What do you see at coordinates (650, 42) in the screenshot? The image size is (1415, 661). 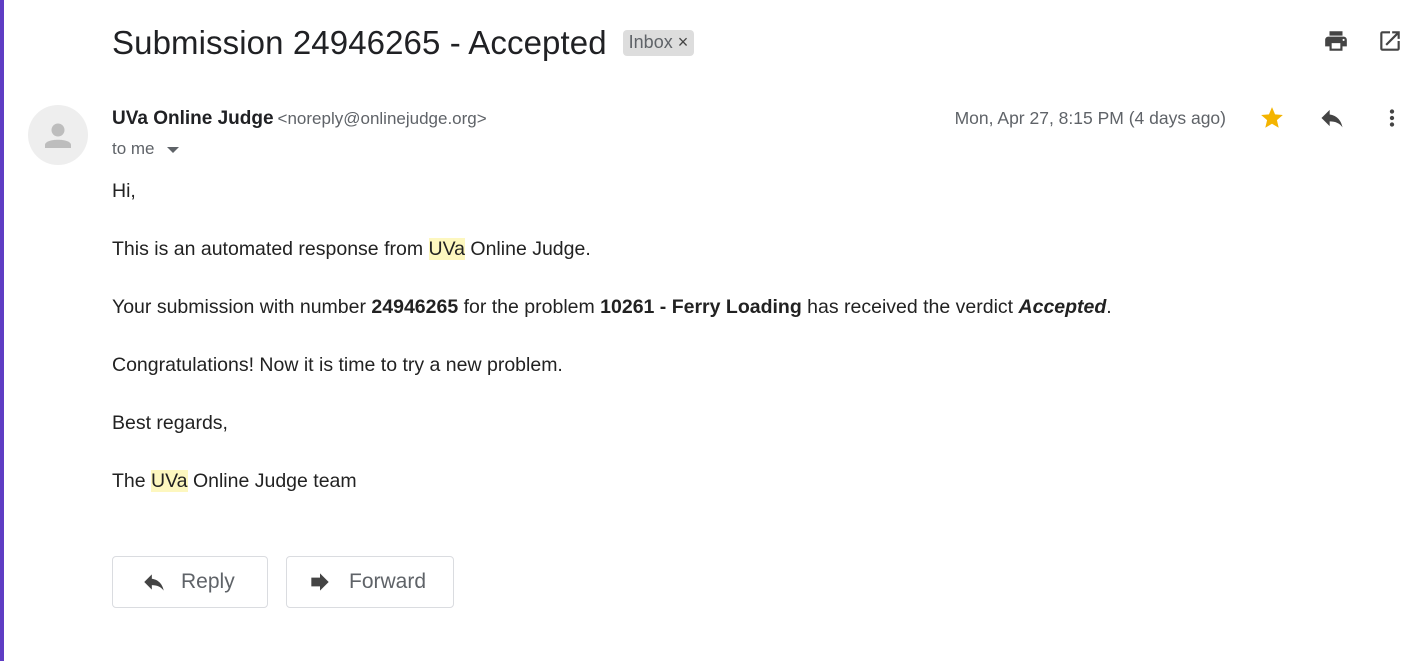 I see `label-text: Inbox` at bounding box center [650, 42].